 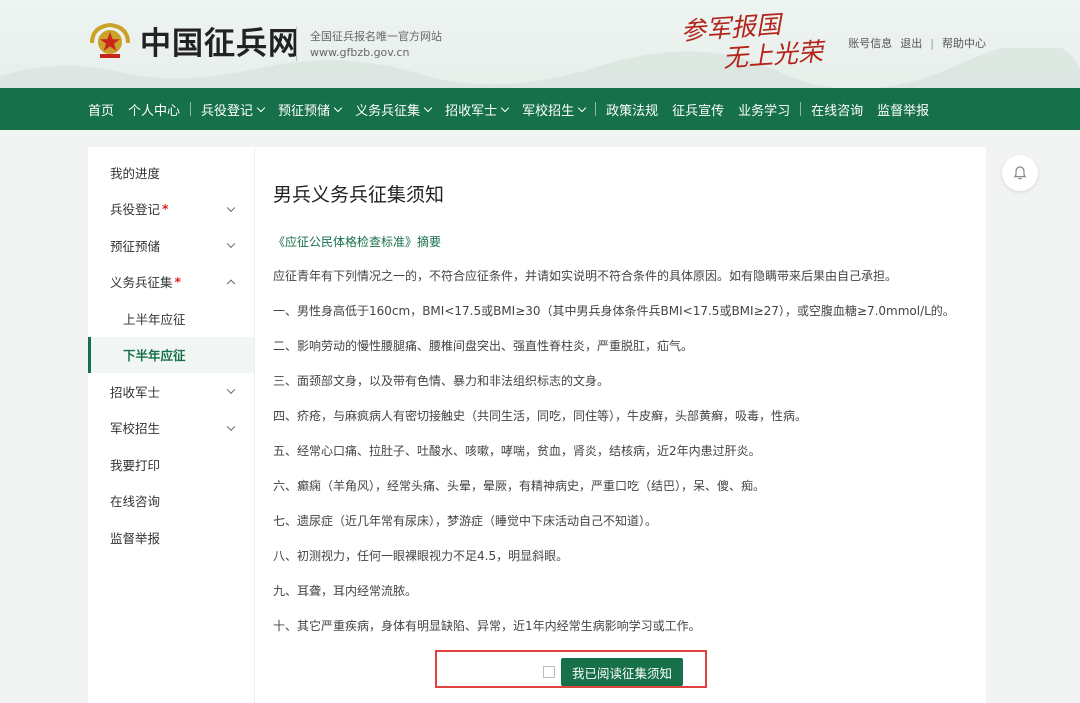 I want to click on notification-button, so click(x=1020, y=173).